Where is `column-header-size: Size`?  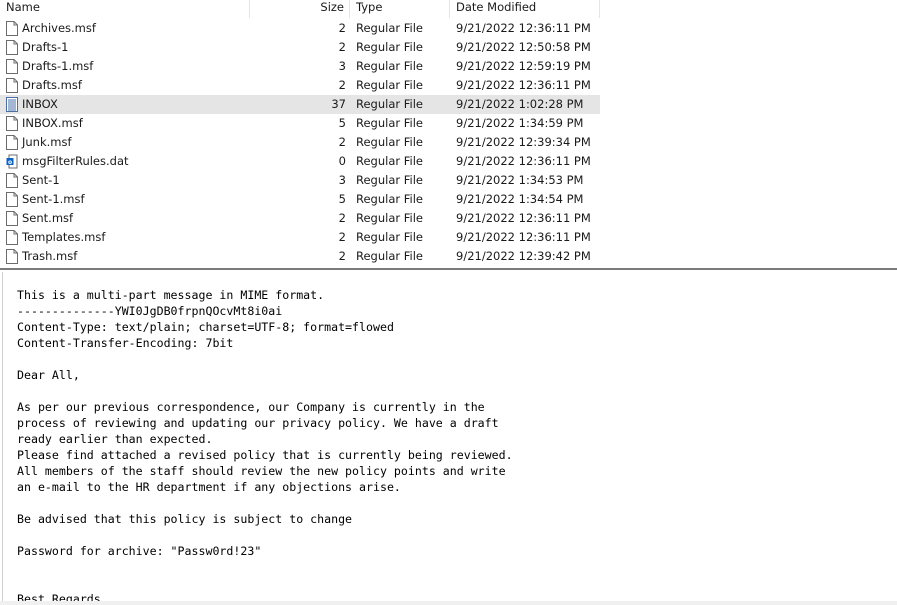
column-header-size: Size is located at coordinates (297, 9).